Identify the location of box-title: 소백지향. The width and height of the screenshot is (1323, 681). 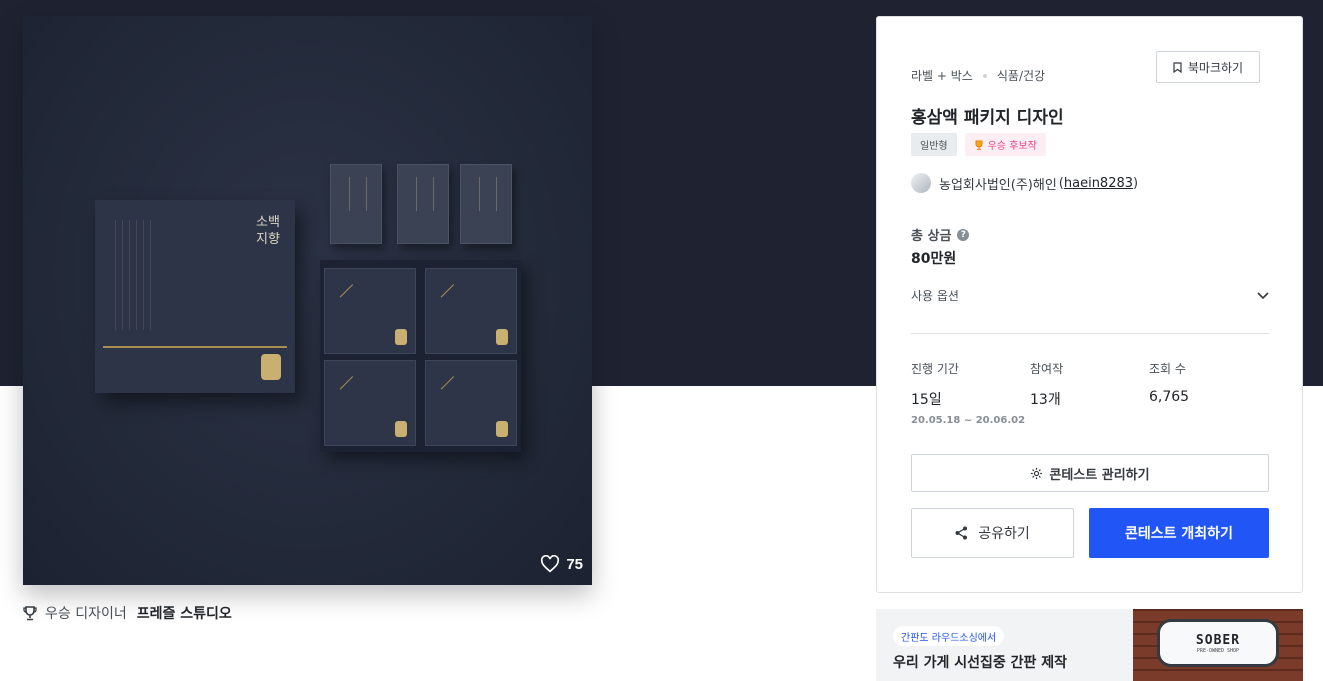
(268, 231).